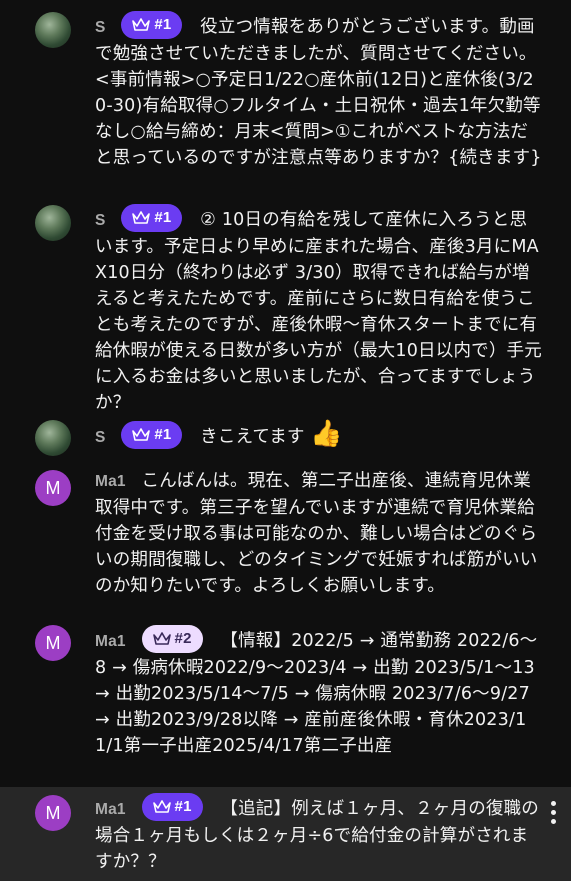 The image size is (571, 881). I want to click on message-text: きこえてます, so click(252, 437).